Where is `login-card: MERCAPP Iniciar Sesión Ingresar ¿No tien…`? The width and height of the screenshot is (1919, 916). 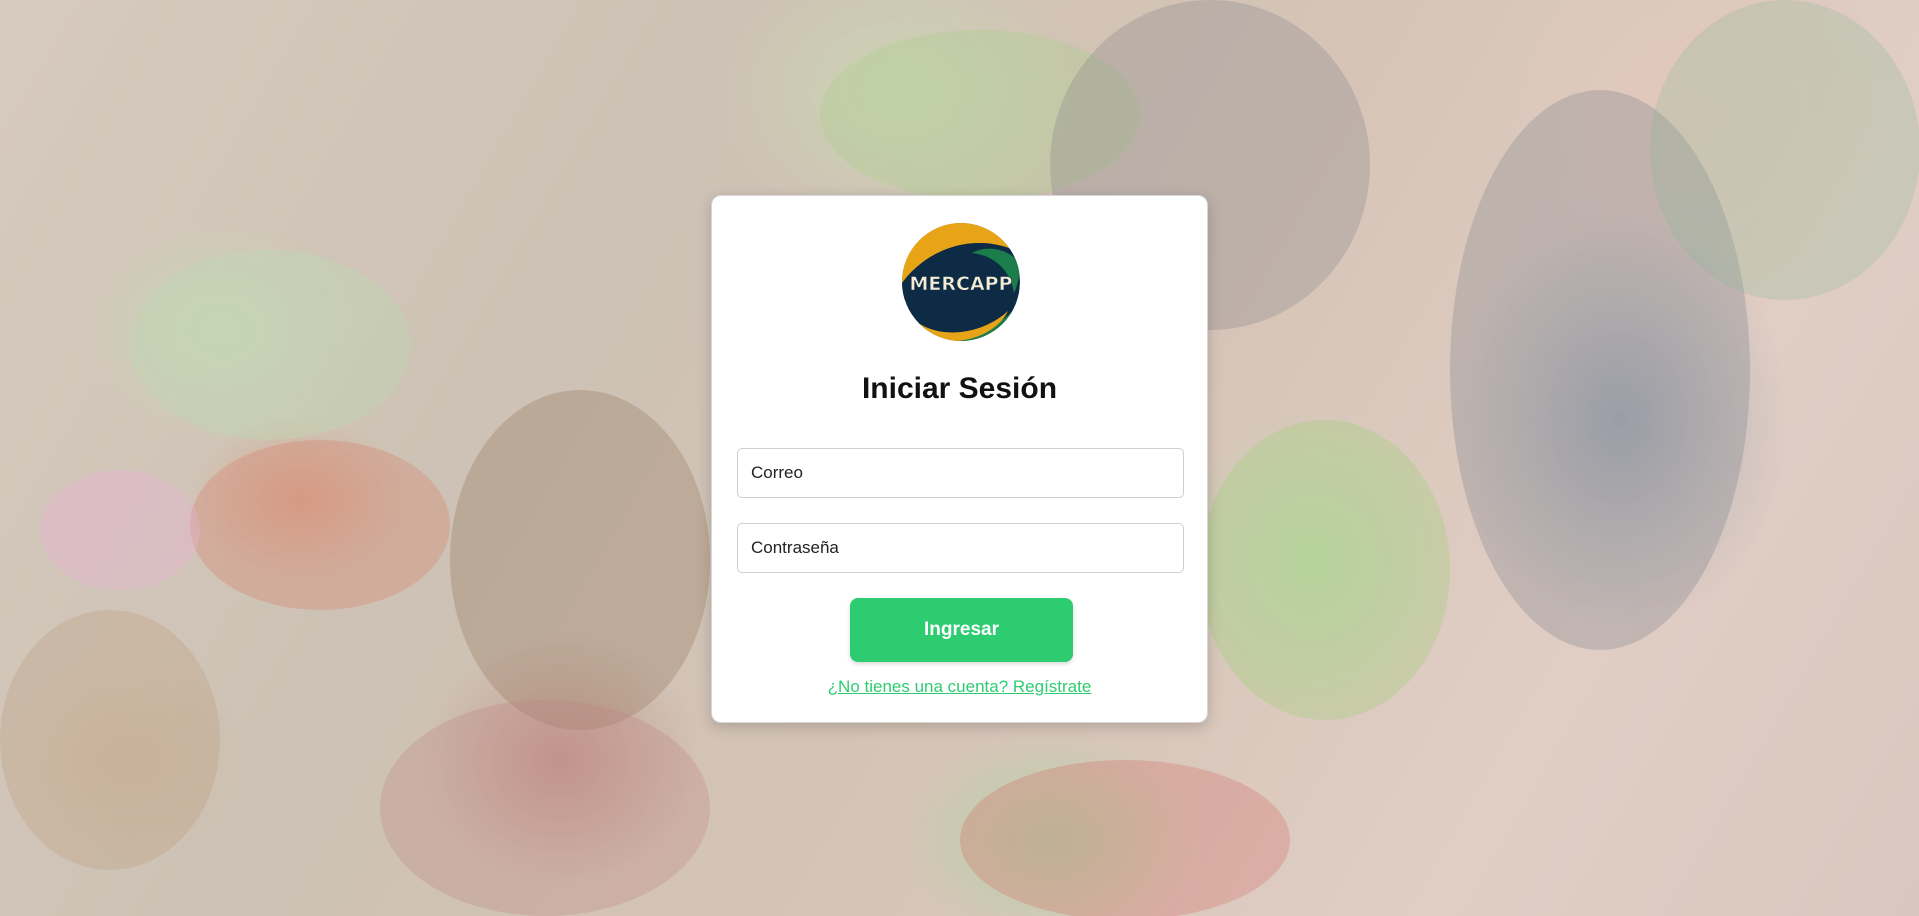
login-card: MERCAPP Iniciar Sesión Ingresar ¿No tien… is located at coordinates (959, 459).